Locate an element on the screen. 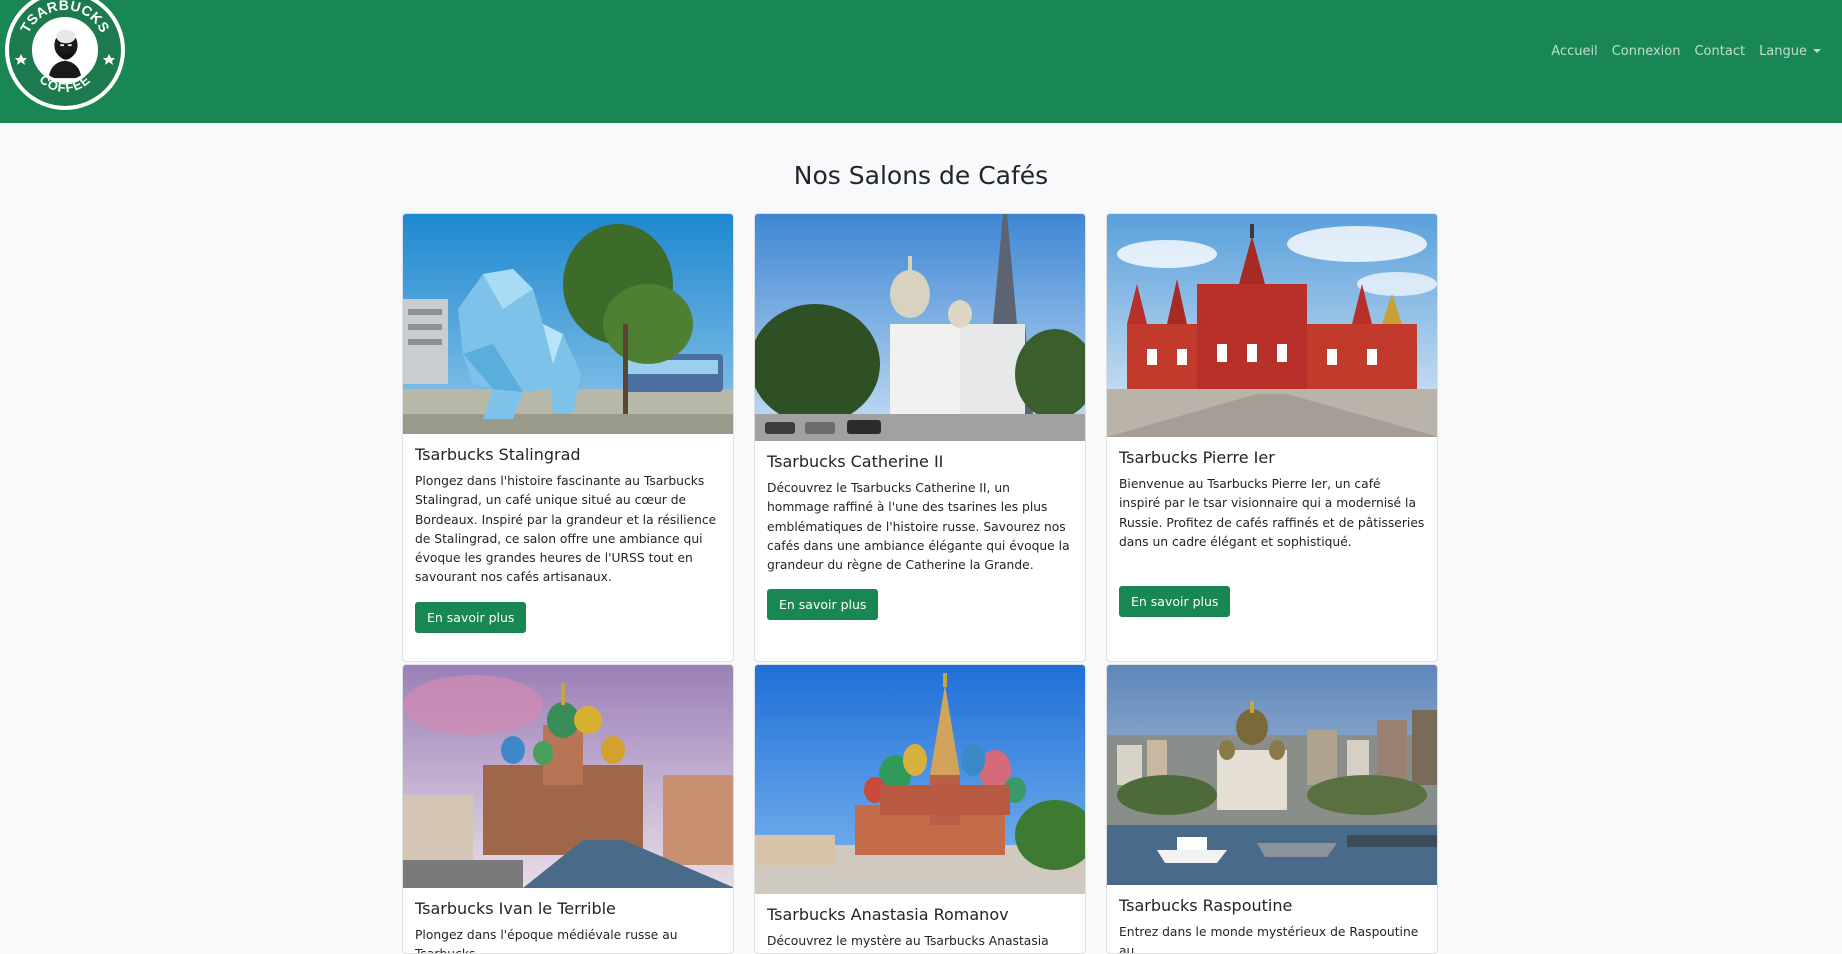 Image resolution: width=1842 pixels, height=954 pixels. card-image-catherine is located at coordinates (920, 327).